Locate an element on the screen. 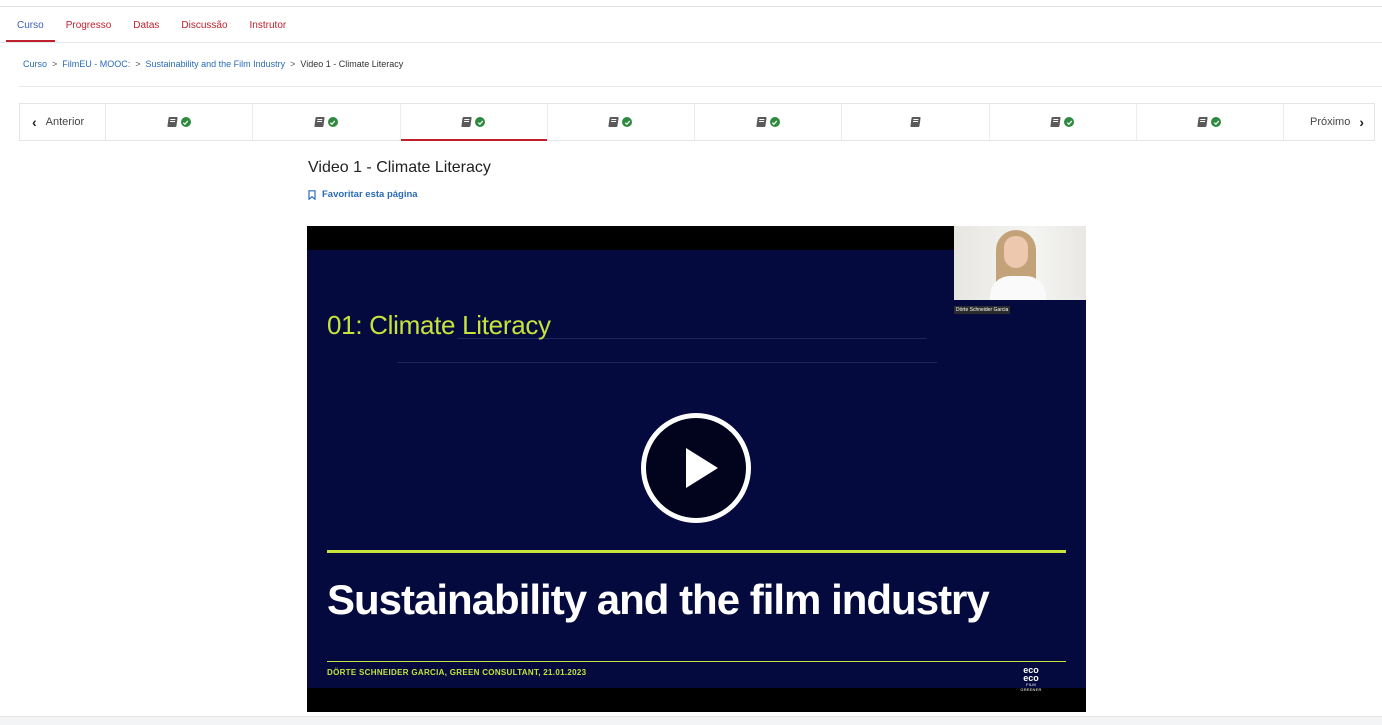 Image resolution: width=1382 pixels, height=725 pixels. previous-button: ‹ Anterior is located at coordinates (63, 122).